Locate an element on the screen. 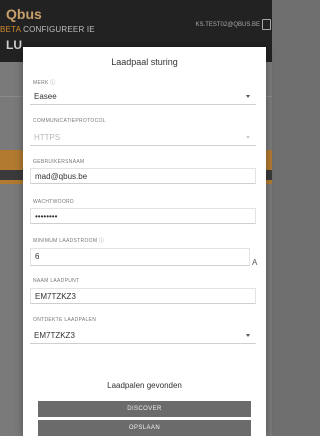 The image size is (320, 436). qbus-logo: Qbus is located at coordinates (24, 14).